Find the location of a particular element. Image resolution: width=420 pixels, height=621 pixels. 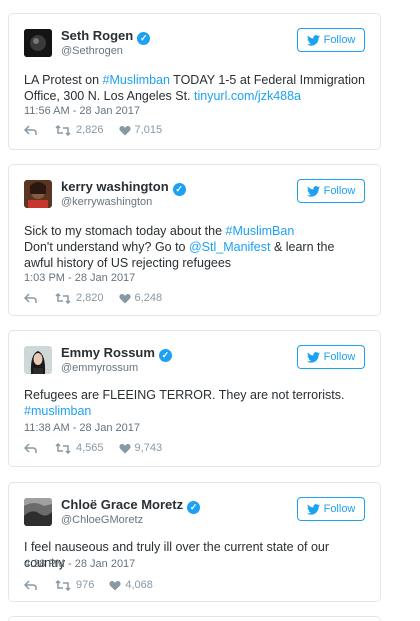

user-handle: @emmyrossum is located at coordinates (99, 368).